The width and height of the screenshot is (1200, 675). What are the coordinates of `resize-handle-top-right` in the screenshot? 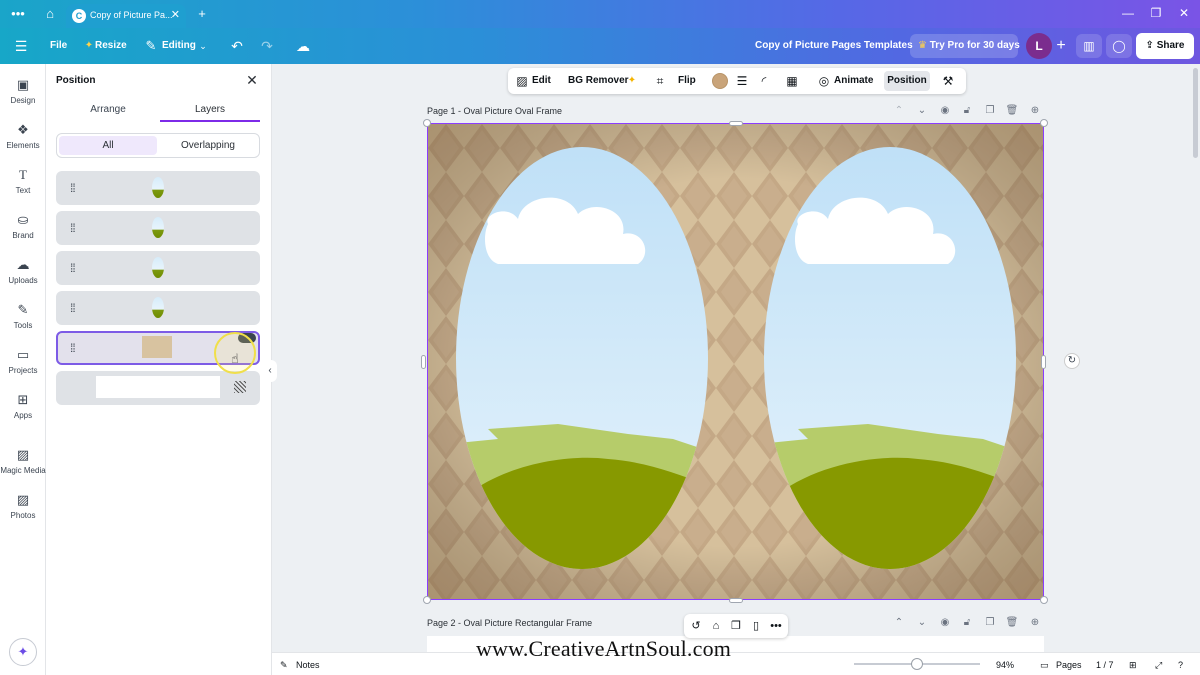 It's located at (1044, 123).